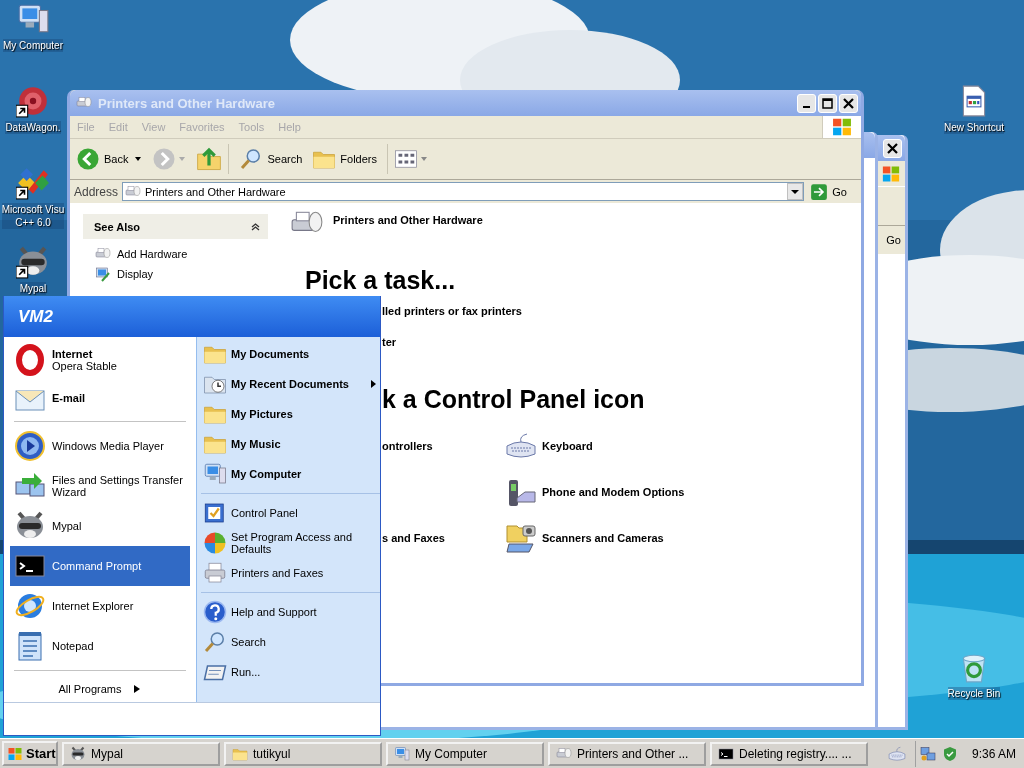  What do you see at coordinates (100, 526) in the screenshot?
I see `start-menu-item: Mypal` at bounding box center [100, 526].